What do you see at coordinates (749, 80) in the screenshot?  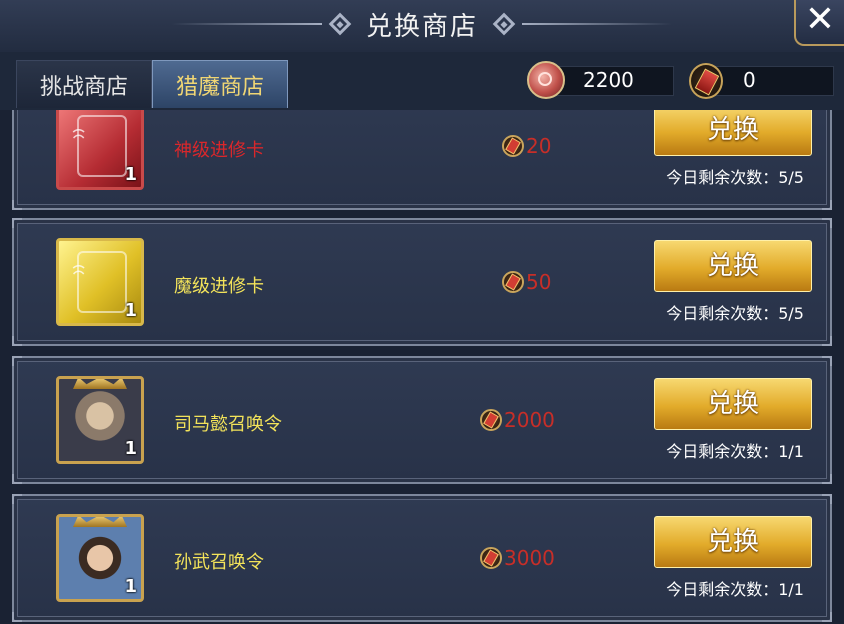 I see `ticket-balance: 0` at bounding box center [749, 80].